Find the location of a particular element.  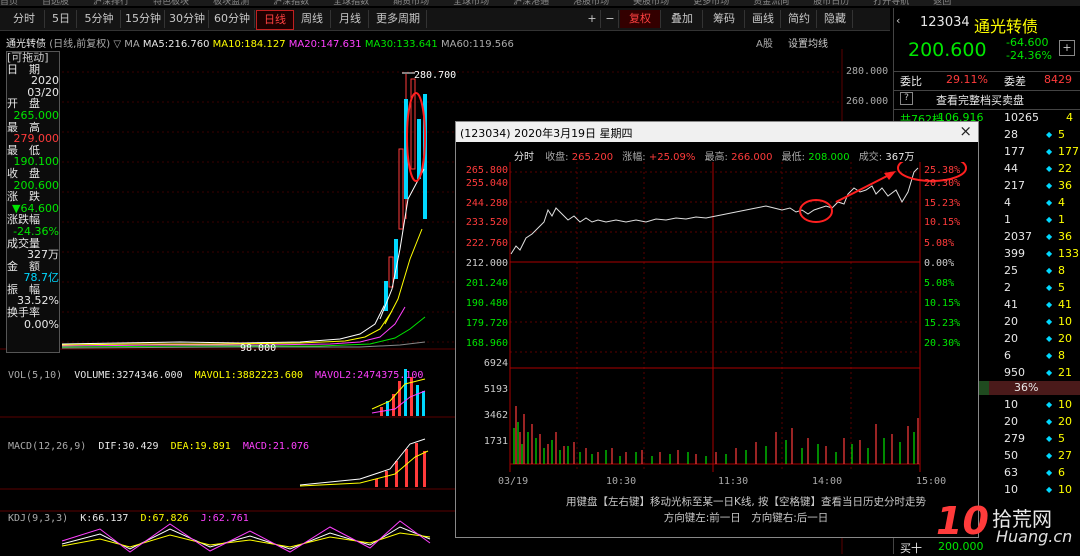

toolbar-button: 复权 is located at coordinates (640, 19).